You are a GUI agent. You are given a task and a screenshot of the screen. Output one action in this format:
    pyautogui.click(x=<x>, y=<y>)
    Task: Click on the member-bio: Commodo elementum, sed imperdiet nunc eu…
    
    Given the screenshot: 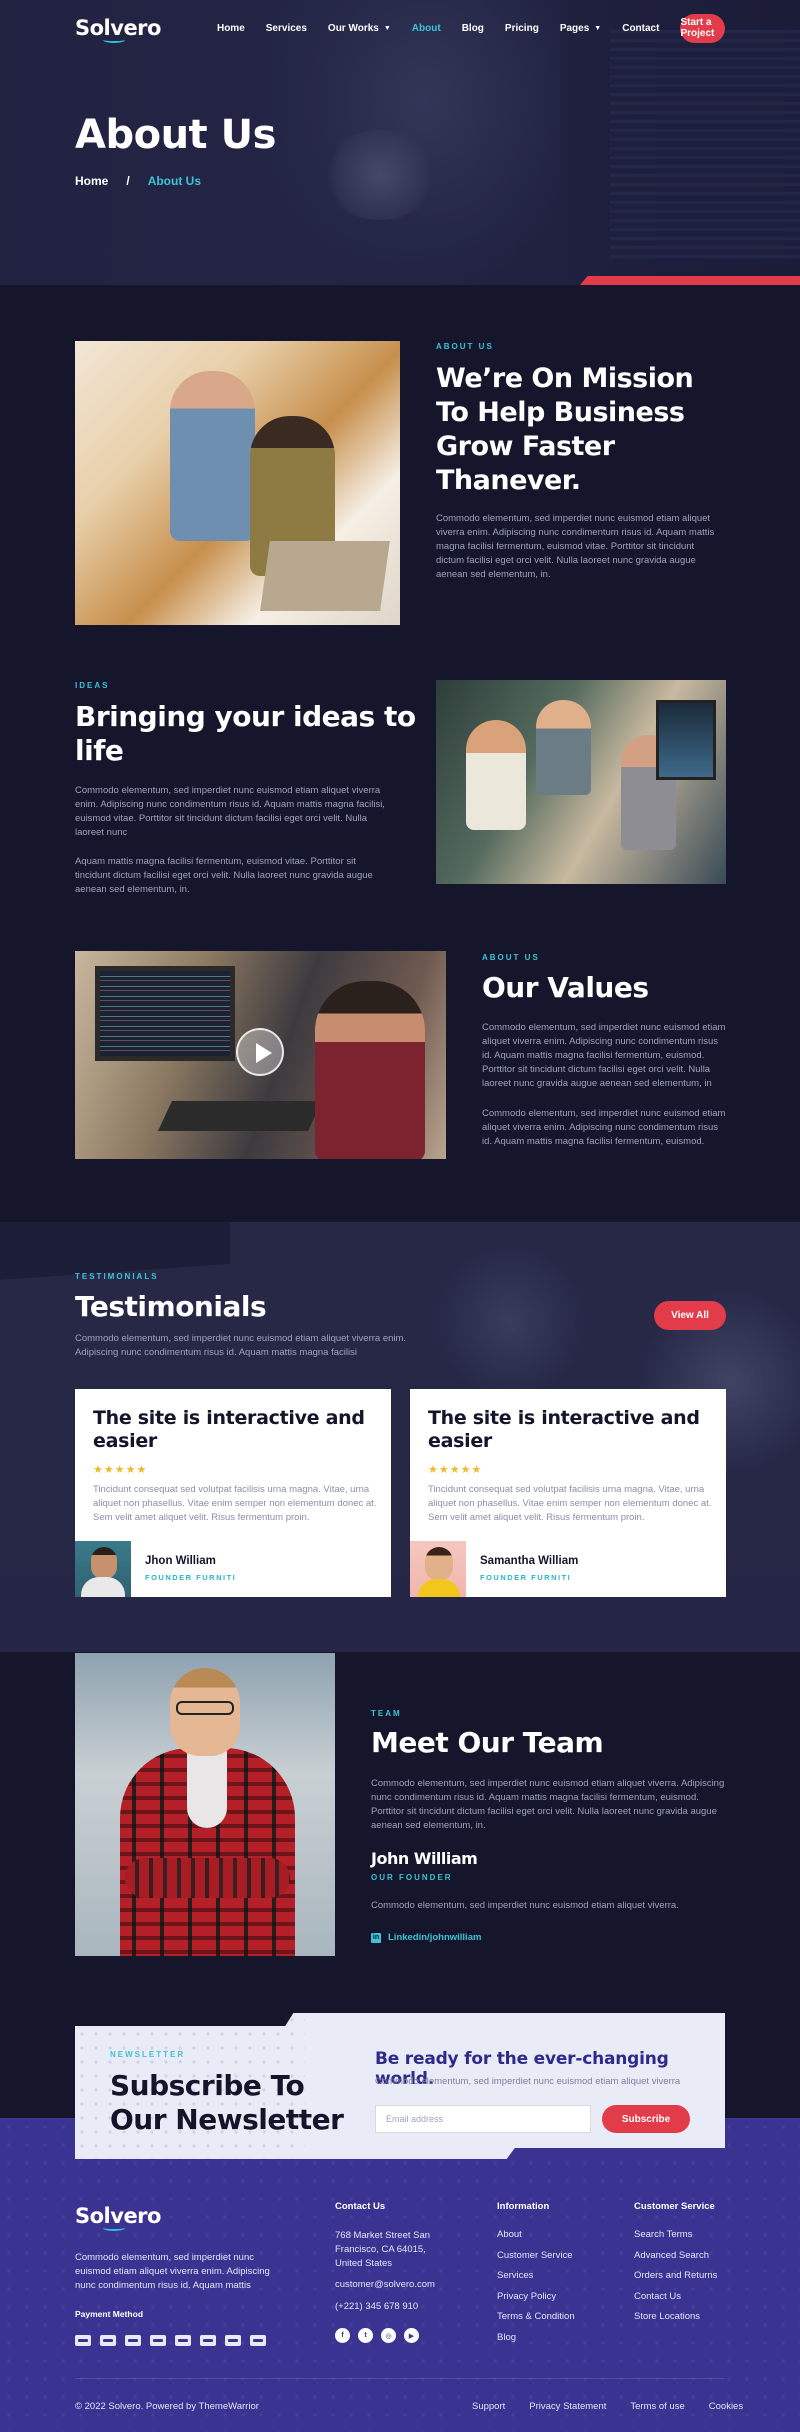 What is the action you would take?
    pyautogui.click(x=525, y=1905)
    